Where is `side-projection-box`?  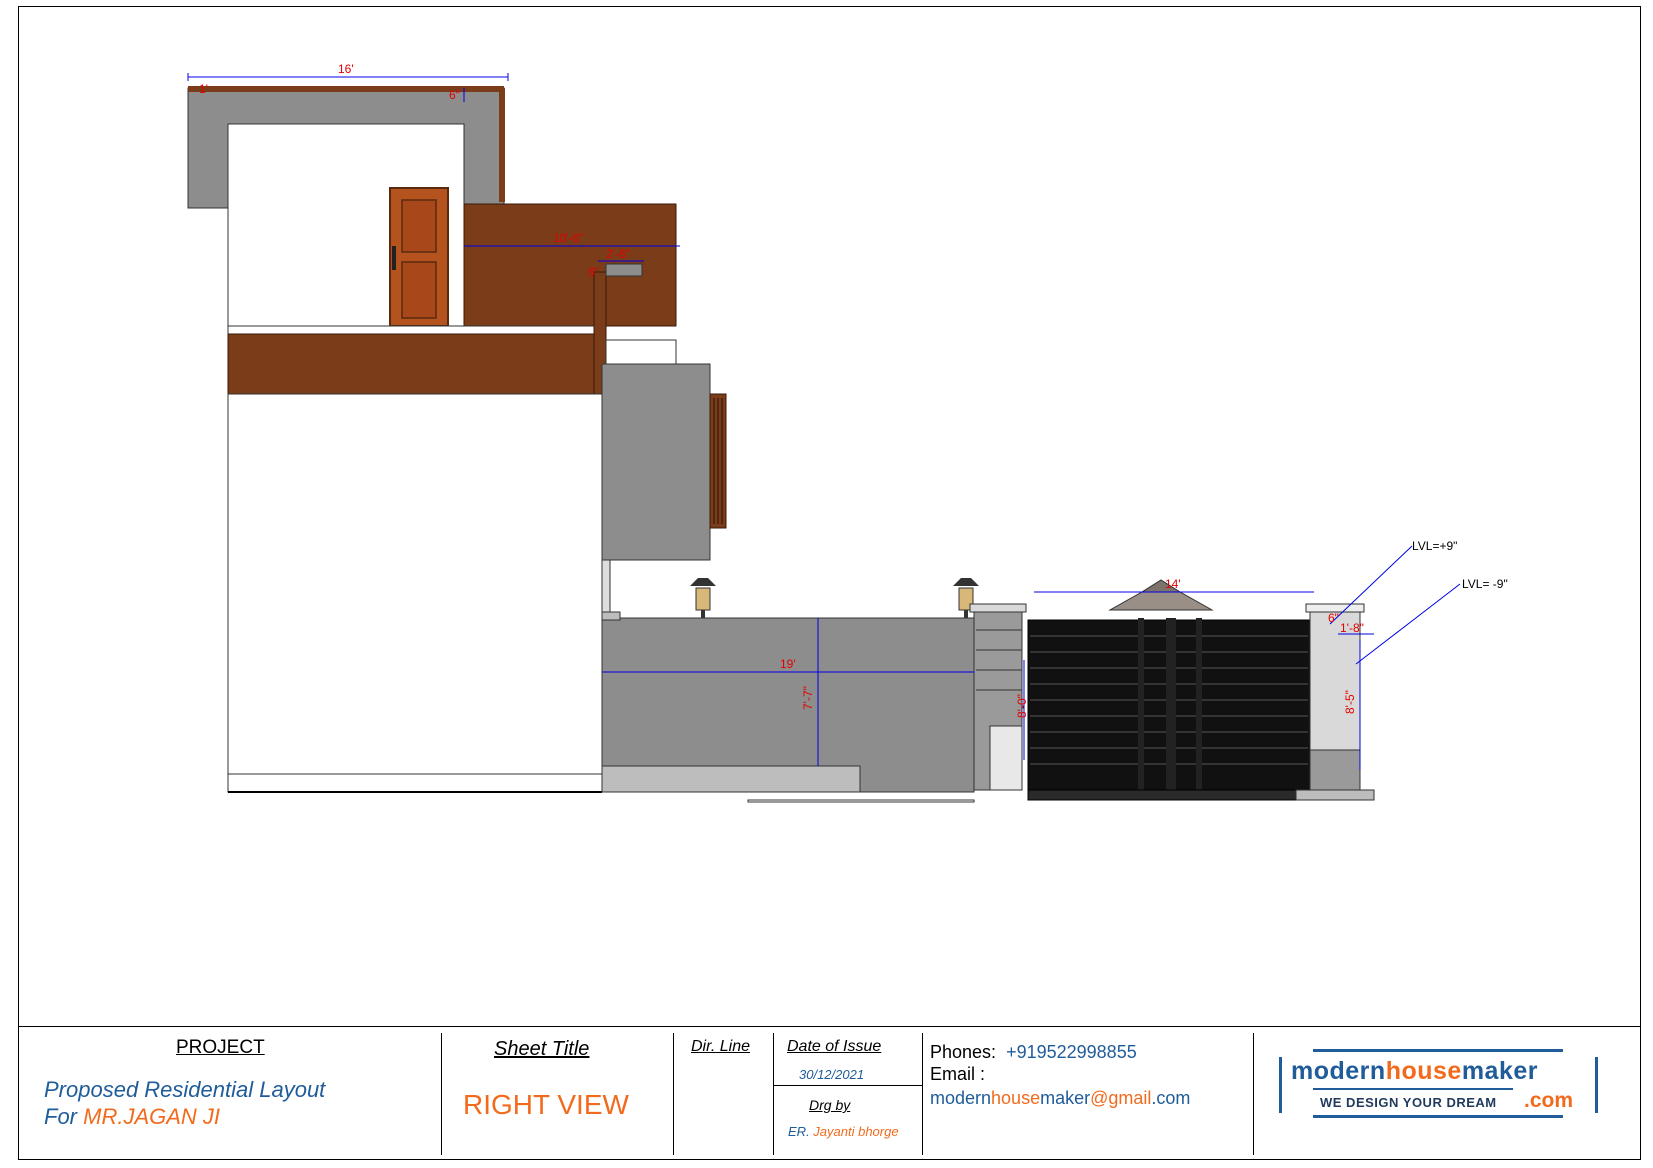
side-projection-box is located at coordinates (664, 488).